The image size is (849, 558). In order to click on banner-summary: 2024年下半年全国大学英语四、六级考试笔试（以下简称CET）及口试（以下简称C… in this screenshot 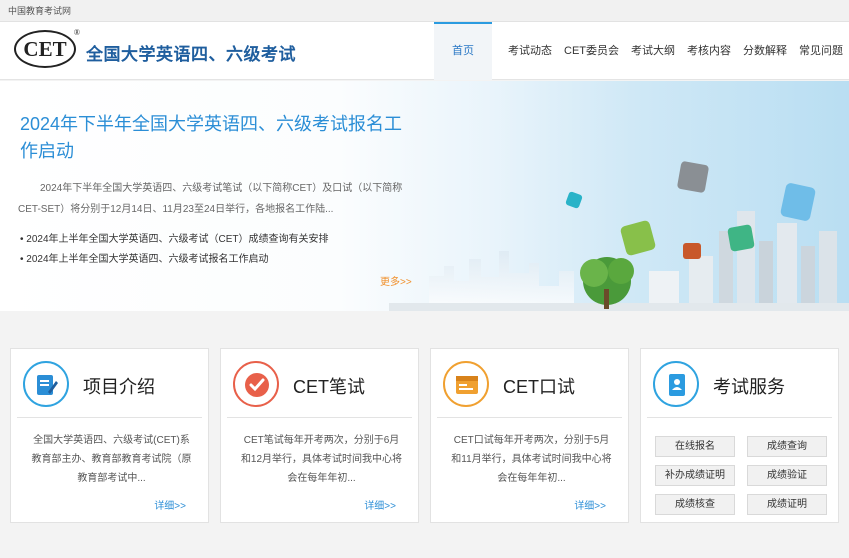, I will do `click(210, 199)`.